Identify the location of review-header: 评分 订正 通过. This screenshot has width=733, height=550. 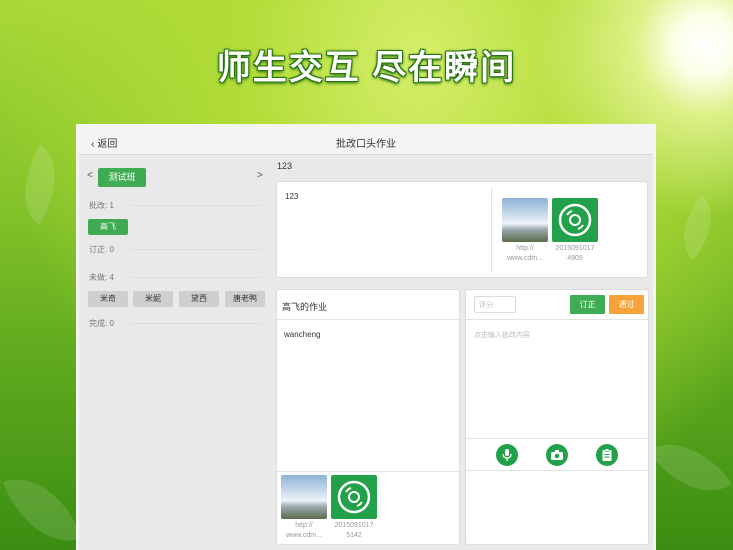
(557, 305).